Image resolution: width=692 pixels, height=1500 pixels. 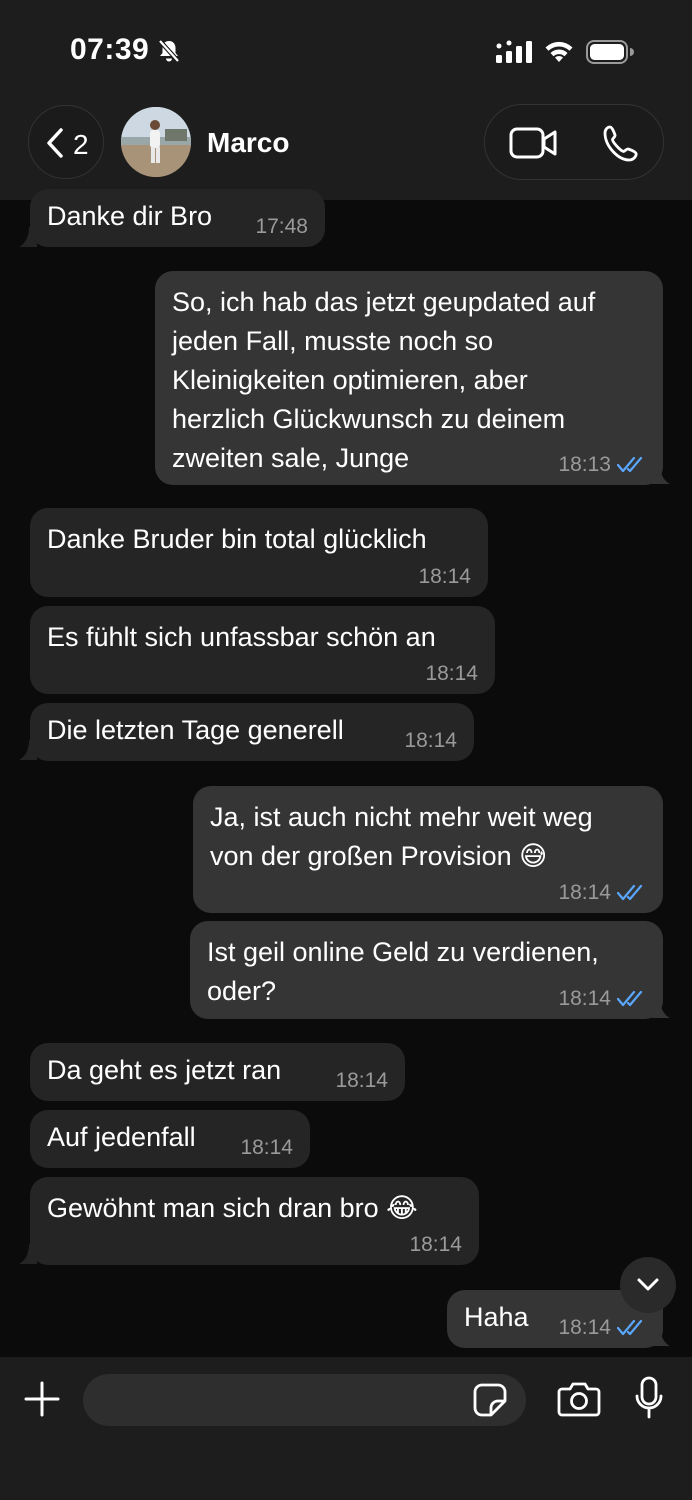 What do you see at coordinates (574, 142) in the screenshot?
I see `call-actions` at bounding box center [574, 142].